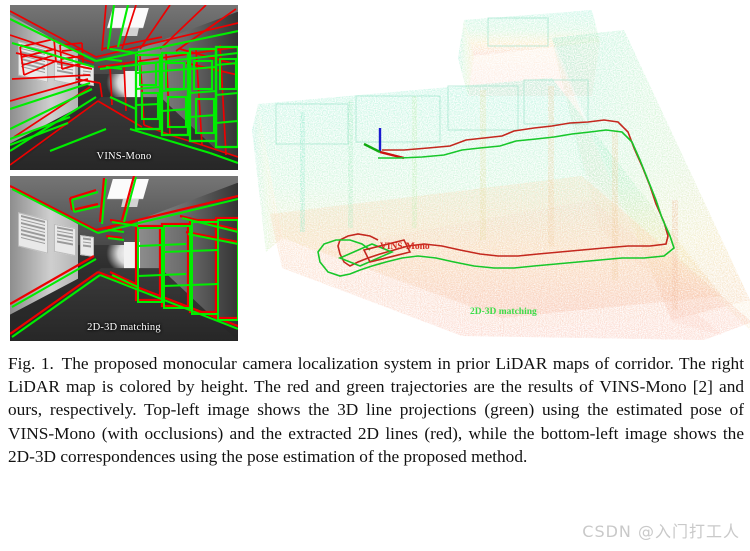  I want to click on map-label-vins-mono: VINS-Mono, so click(405, 247).